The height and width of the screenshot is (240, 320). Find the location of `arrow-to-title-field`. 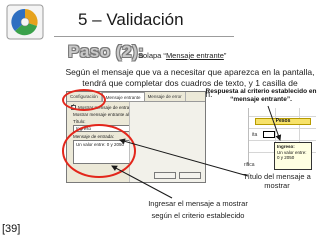

arrow-to-title-field is located at coordinates (184, 157).